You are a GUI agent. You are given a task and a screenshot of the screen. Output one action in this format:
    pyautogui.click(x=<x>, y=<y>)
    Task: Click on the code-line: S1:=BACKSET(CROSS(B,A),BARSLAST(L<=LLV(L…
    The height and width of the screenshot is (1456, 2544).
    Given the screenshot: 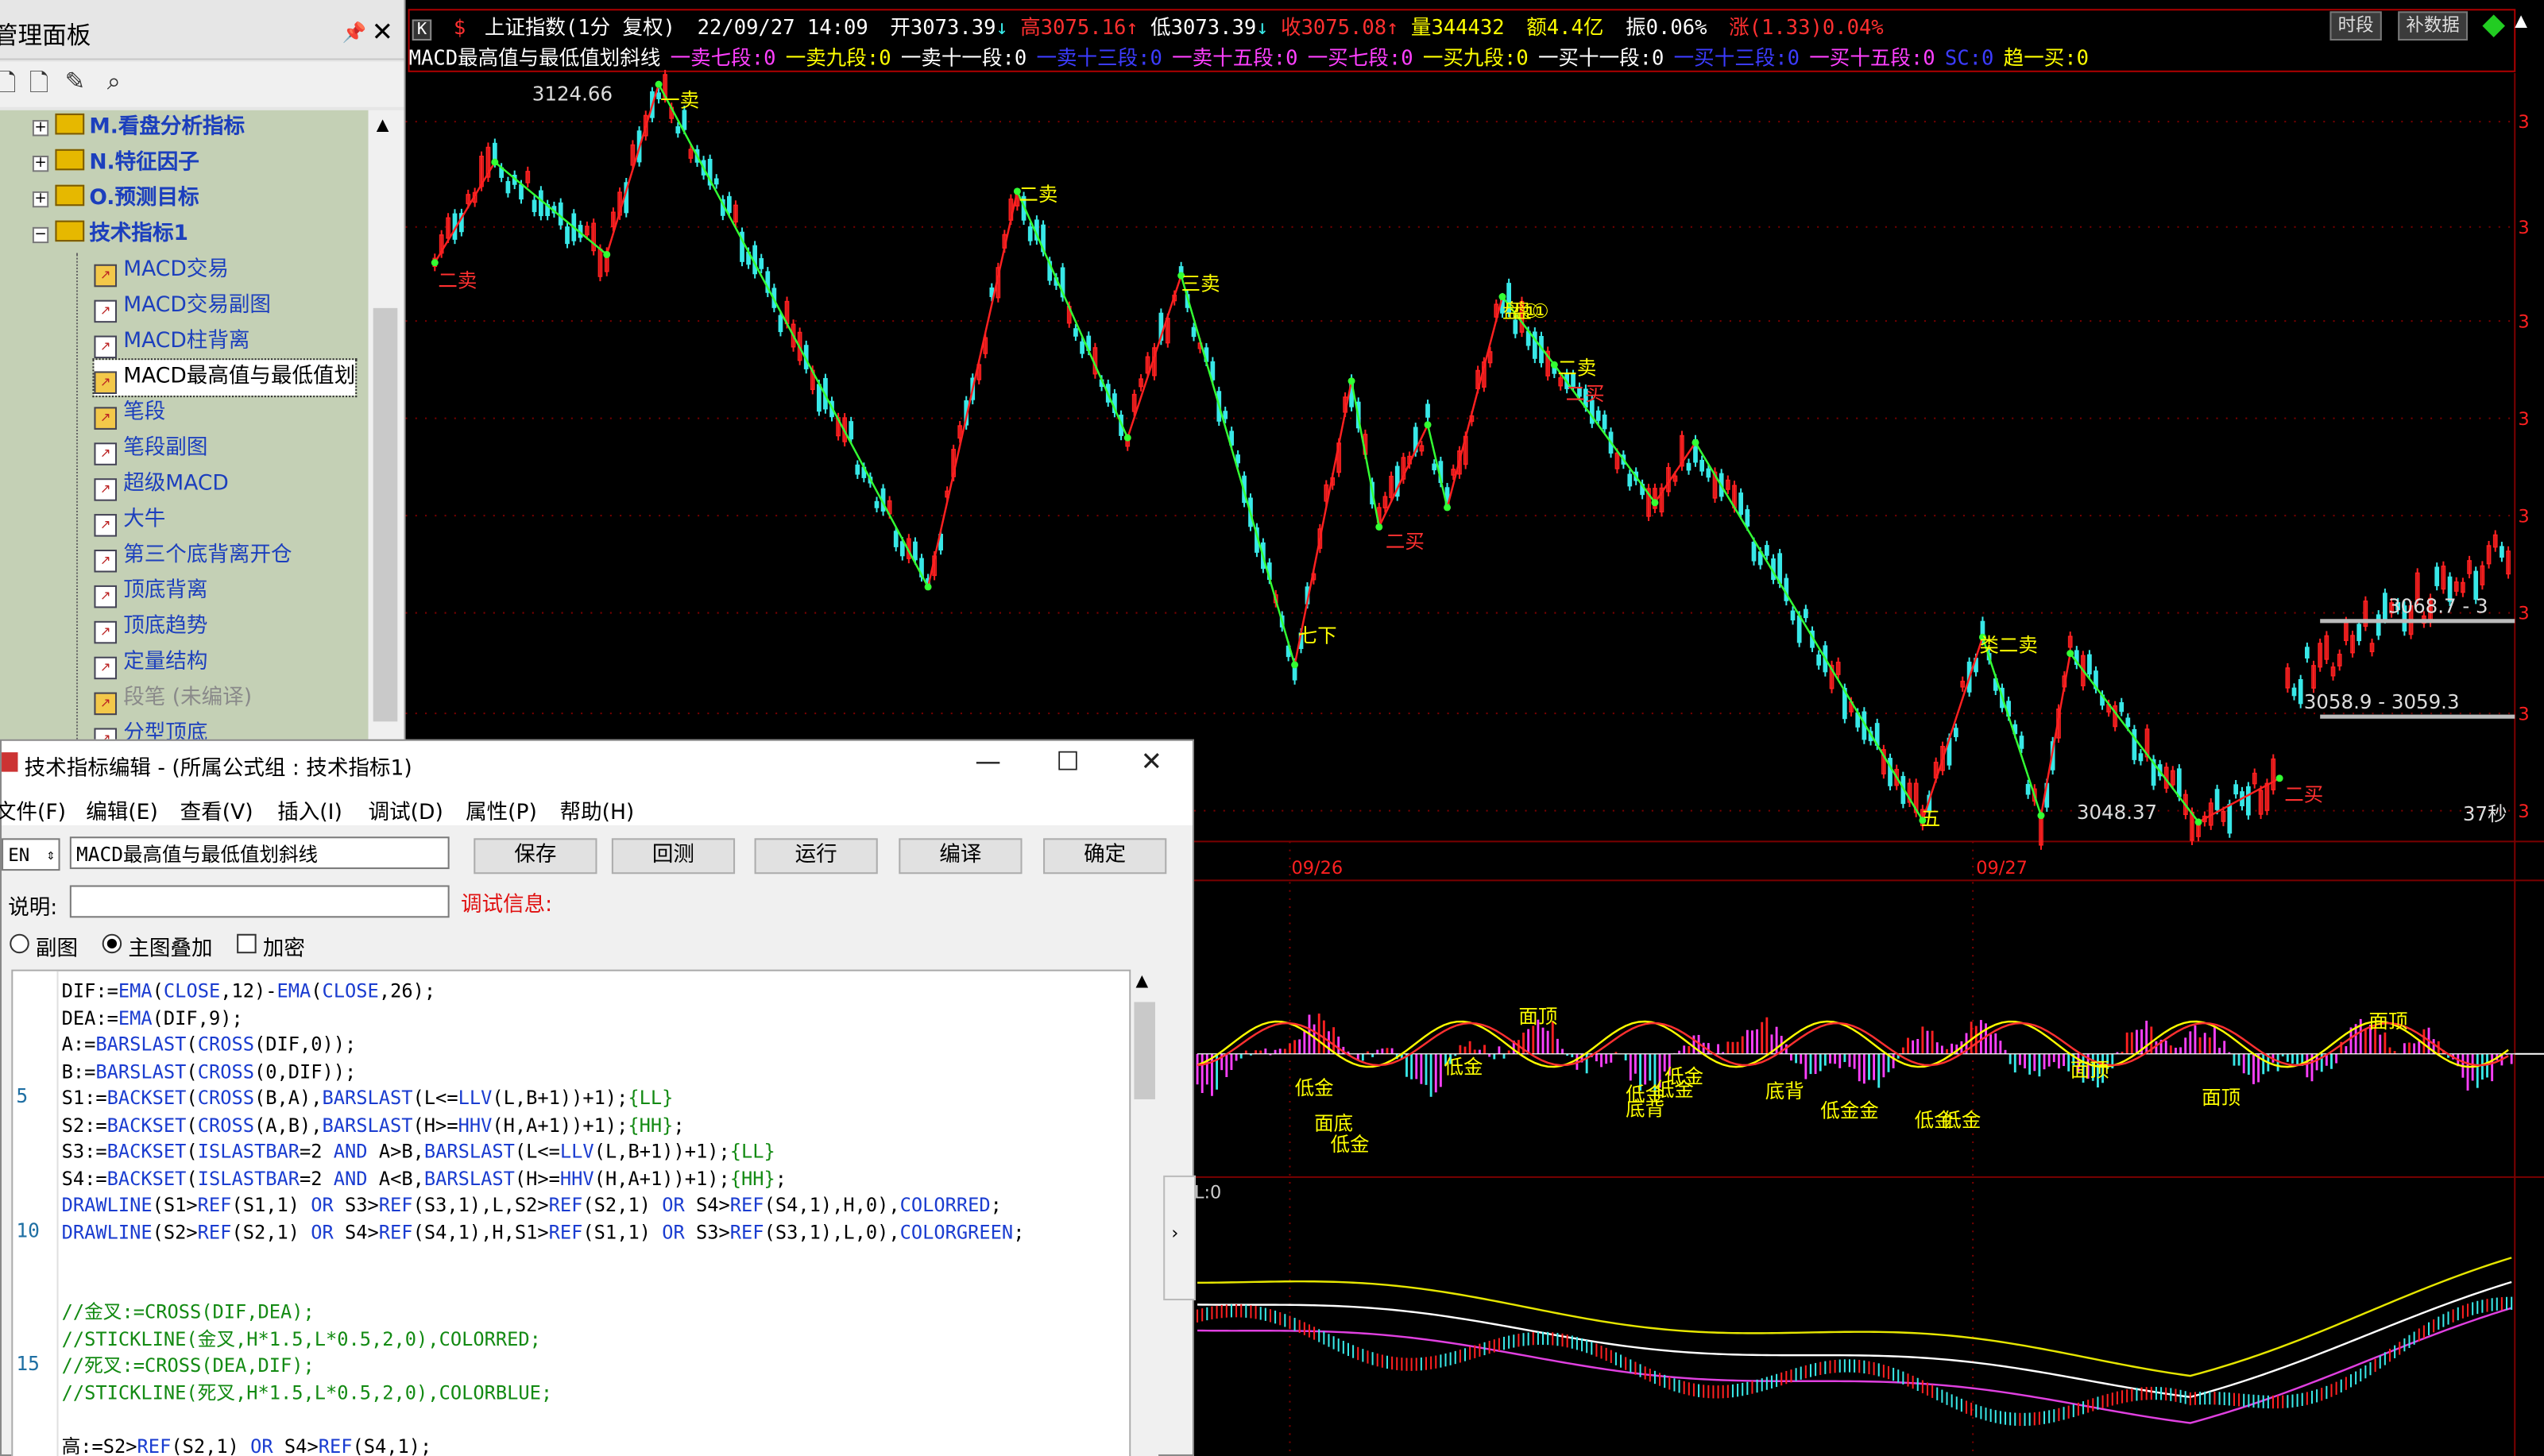 What is the action you would take?
    pyautogui.click(x=367, y=1098)
    